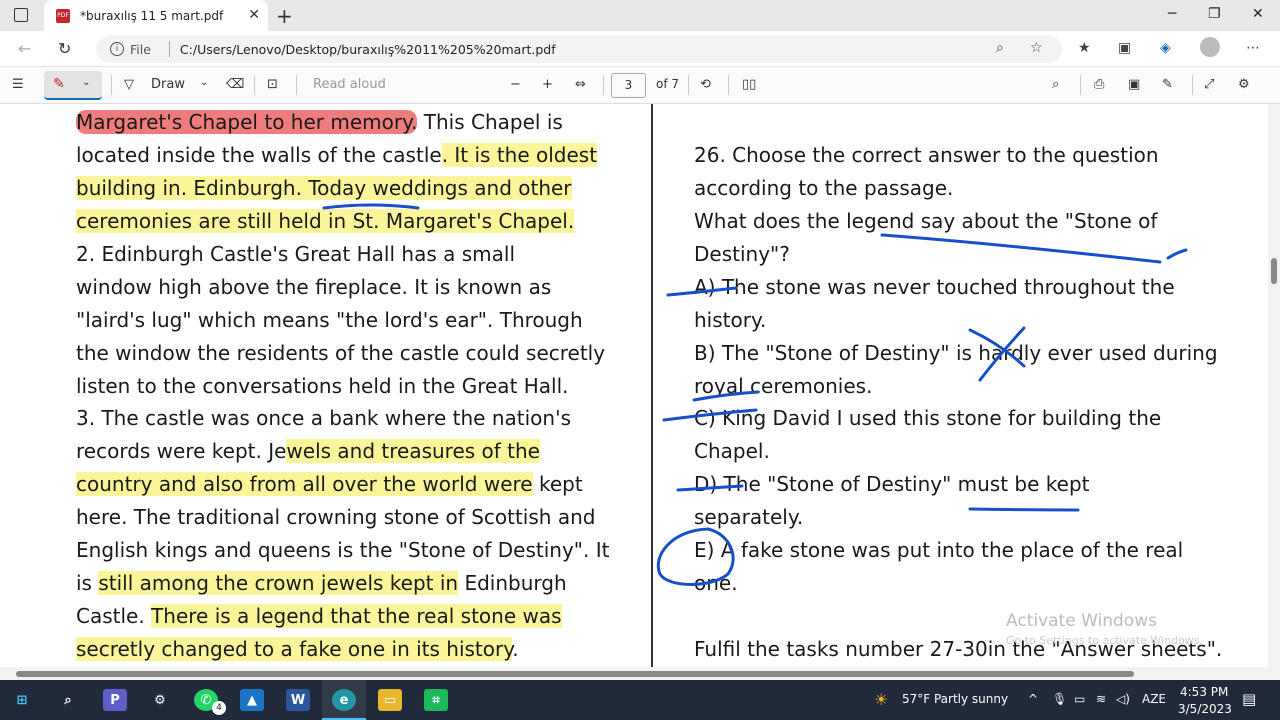 Image resolution: width=1280 pixels, height=720 pixels. I want to click on more-menu-icon: ⋯, so click(1253, 48).